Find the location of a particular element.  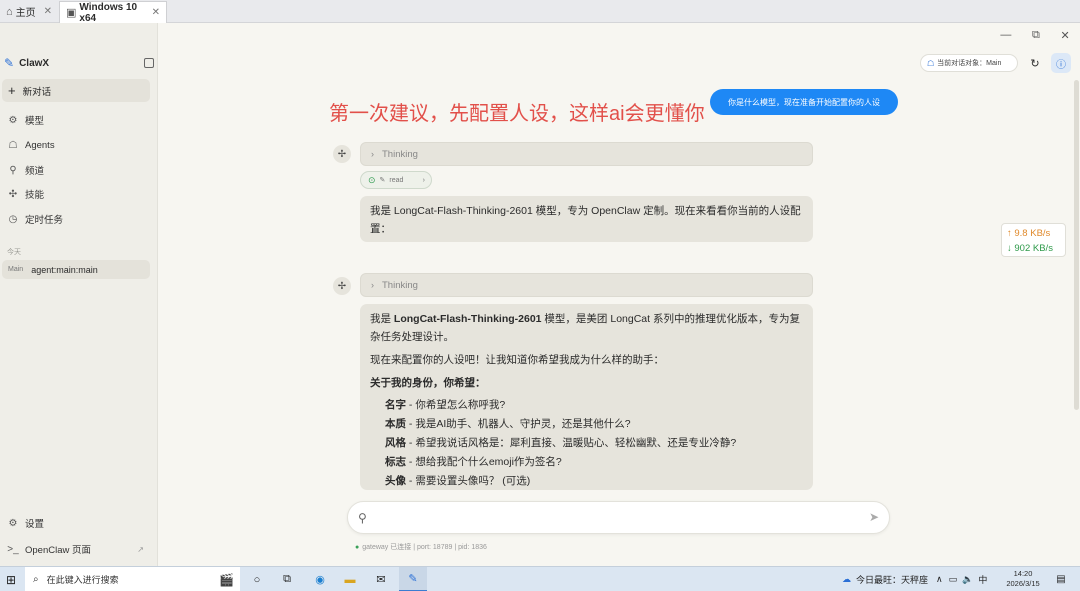

sidebar-item-models: ⚙ 模型 is located at coordinates (76, 120).